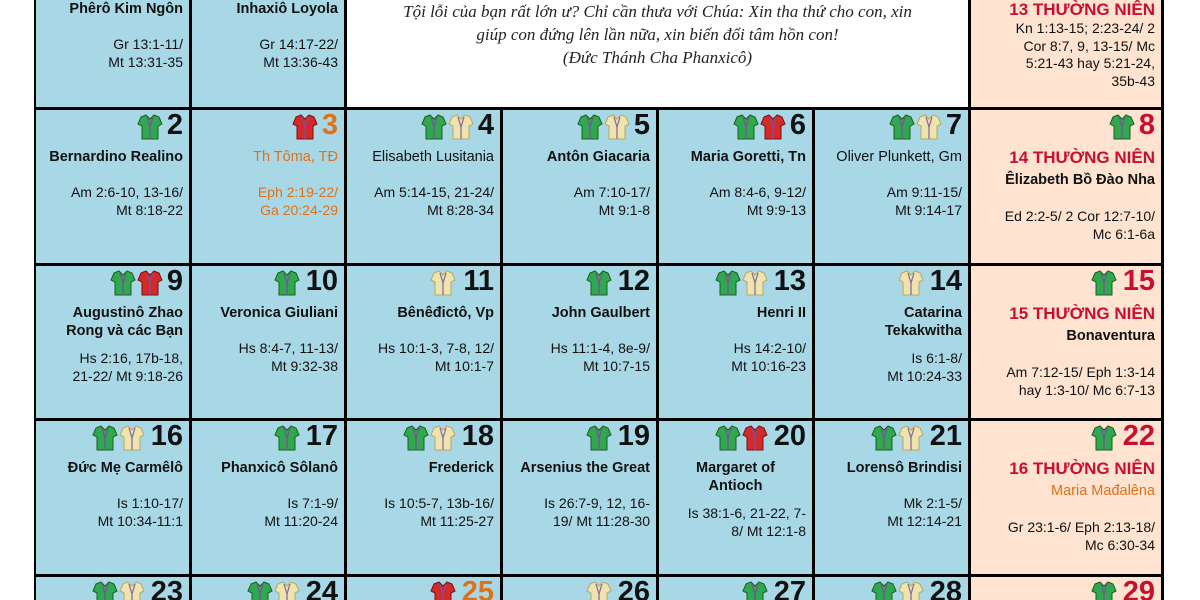 The image size is (1200, 600). Describe the element at coordinates (439, 512) in the screenshot. I see `reading-text: Is 10:5-7, 13b-16/Mt 11:25-27` at that location.